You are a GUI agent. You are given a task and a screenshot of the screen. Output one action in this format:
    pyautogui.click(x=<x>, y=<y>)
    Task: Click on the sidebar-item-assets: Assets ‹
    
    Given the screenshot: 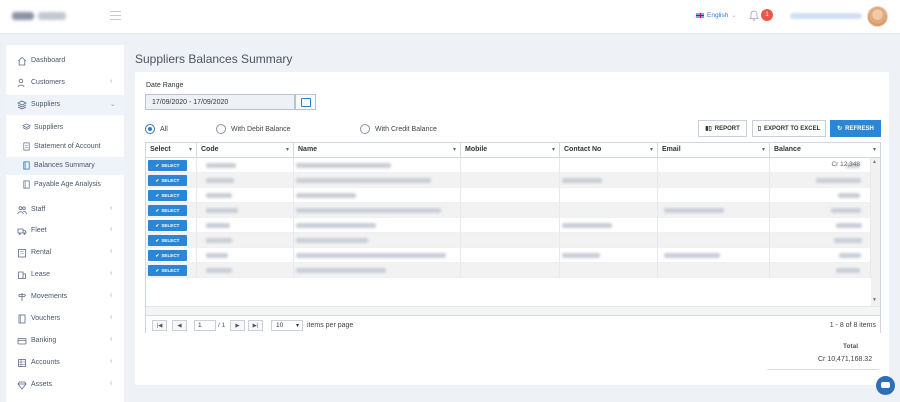 What is the action you would take?
    pyautogui.click(x=65, y=385)
    